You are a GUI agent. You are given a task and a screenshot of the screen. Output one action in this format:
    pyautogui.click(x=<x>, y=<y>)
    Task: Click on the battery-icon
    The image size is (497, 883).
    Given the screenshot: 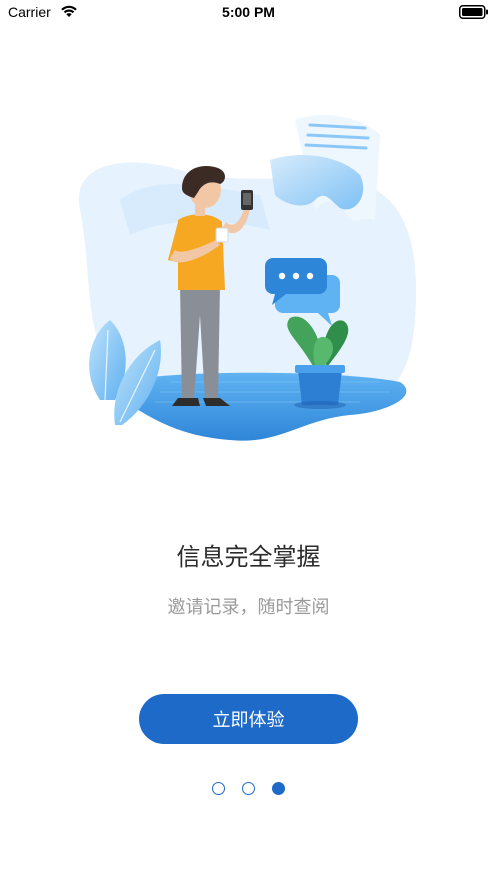 What is the action you would take?
    pyautogui.click(x=473, y=12)
    